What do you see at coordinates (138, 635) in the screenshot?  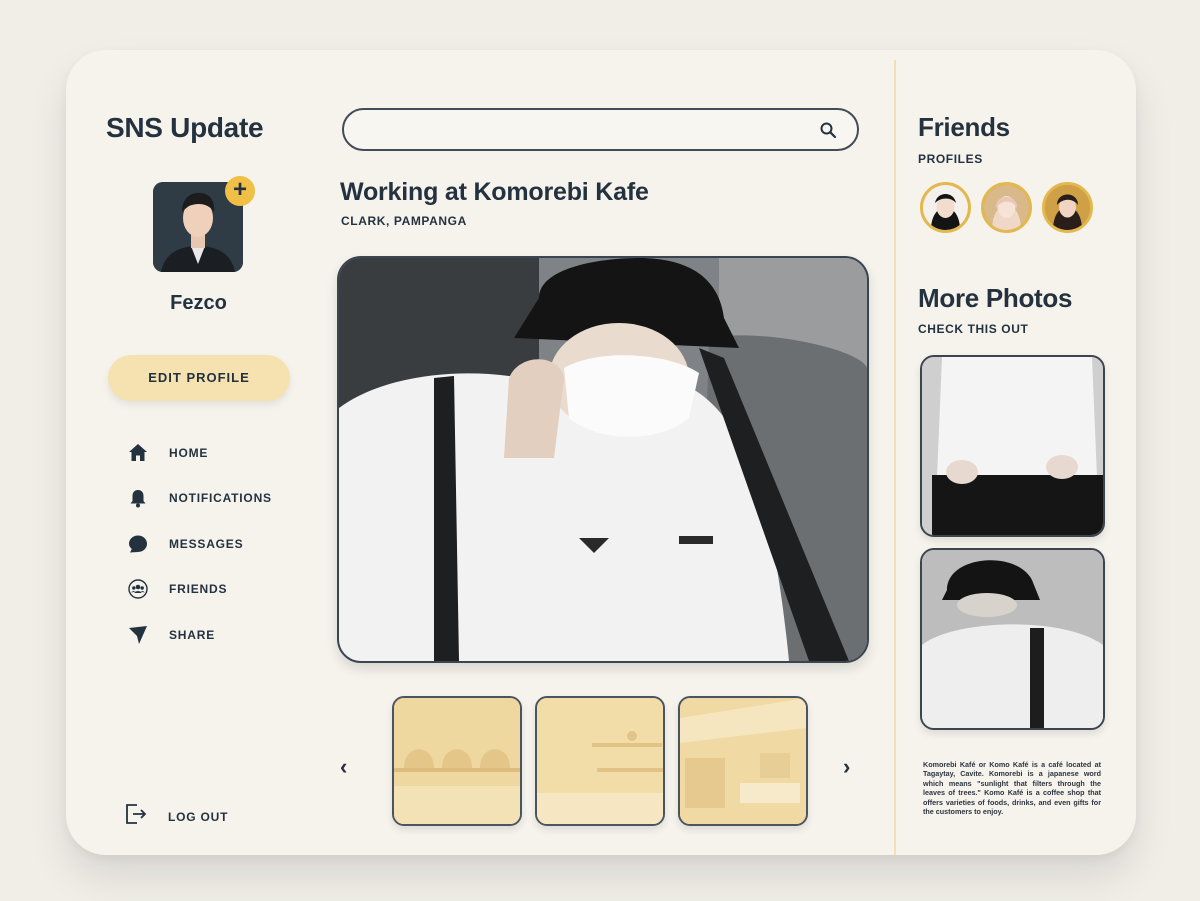 I see `send-icon` at bounding box center [138, 635].